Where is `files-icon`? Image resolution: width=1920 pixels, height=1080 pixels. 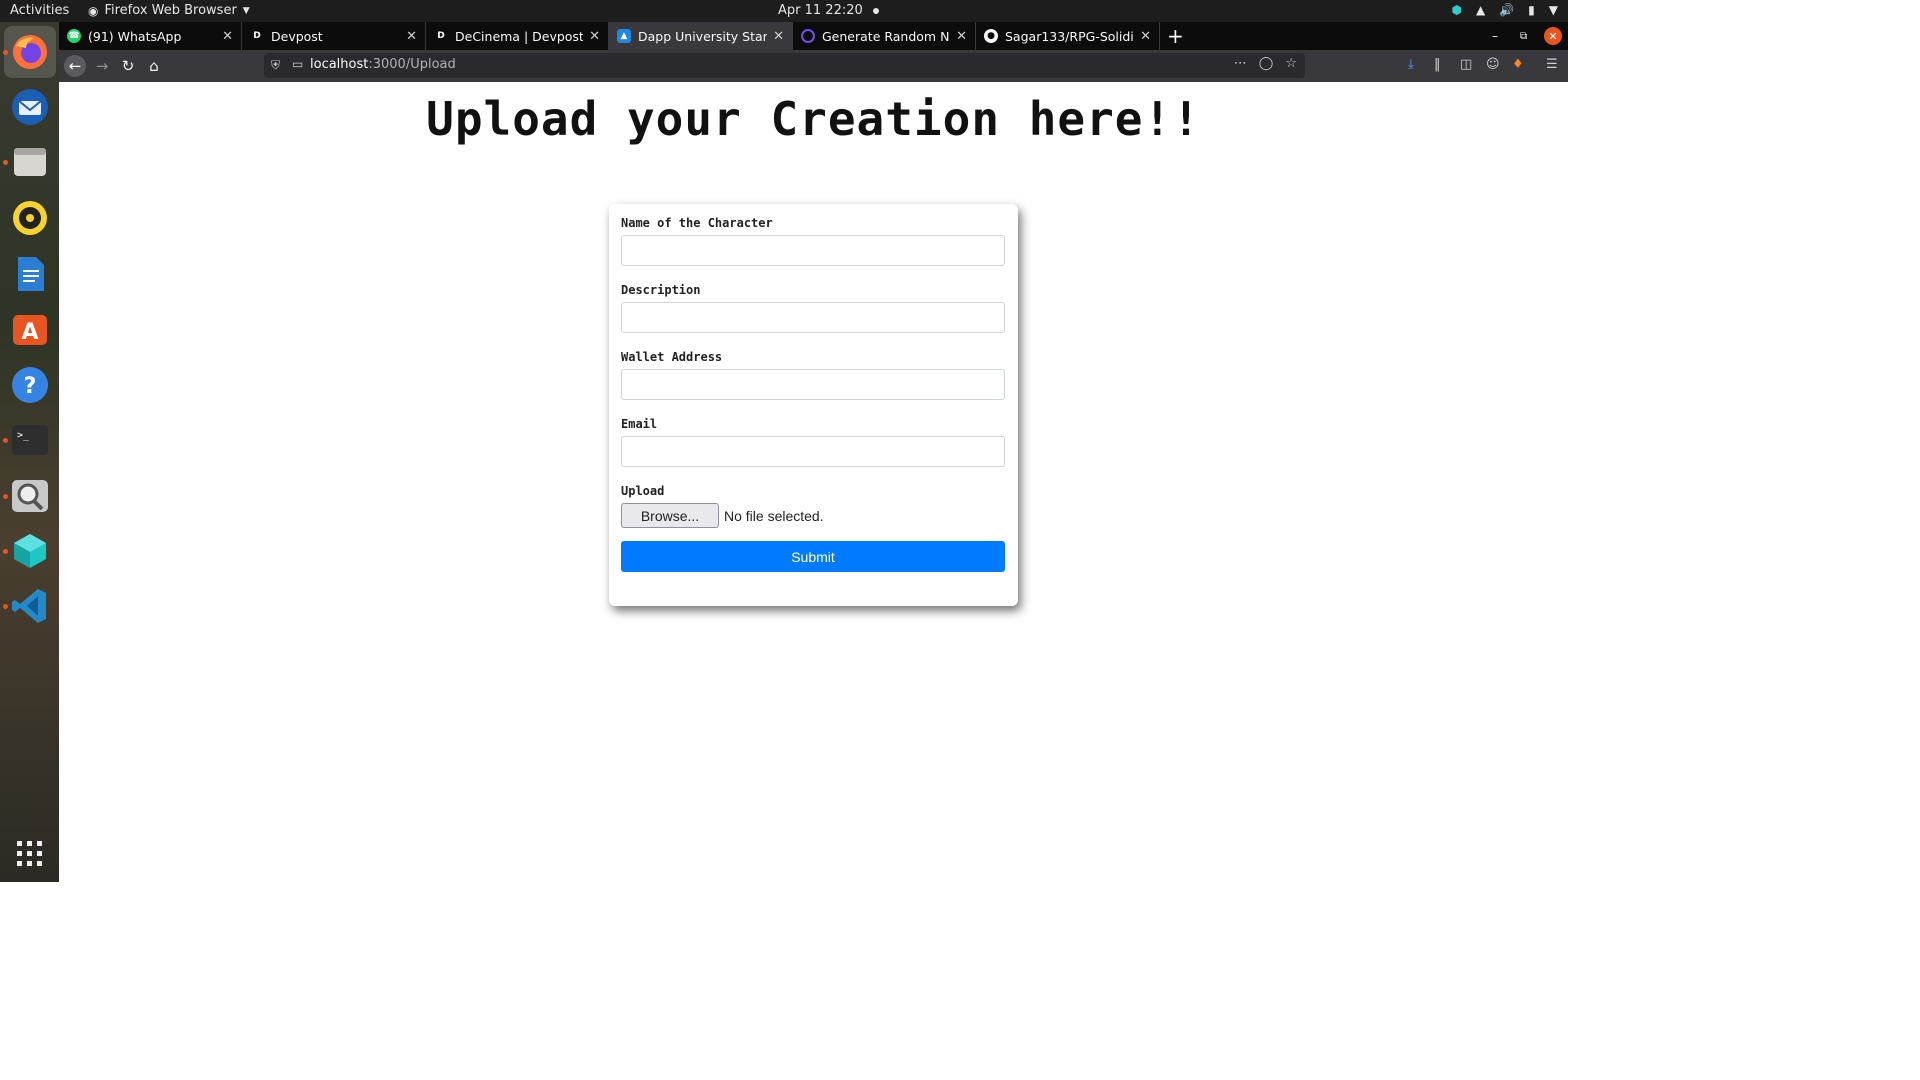
files-icon is located at coordinates (30, 162).